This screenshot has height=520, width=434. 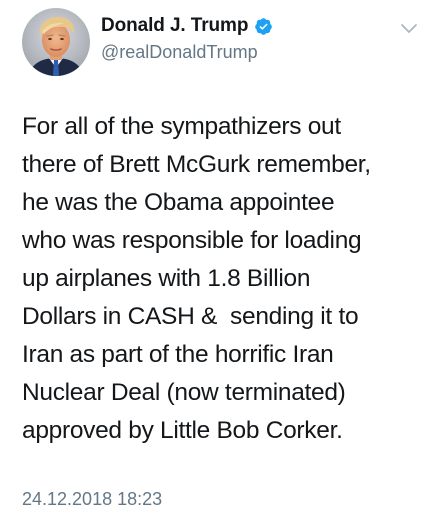 I want to click on tweet-text-line: For all of the sympathizers out, so click(x=181, y=126).